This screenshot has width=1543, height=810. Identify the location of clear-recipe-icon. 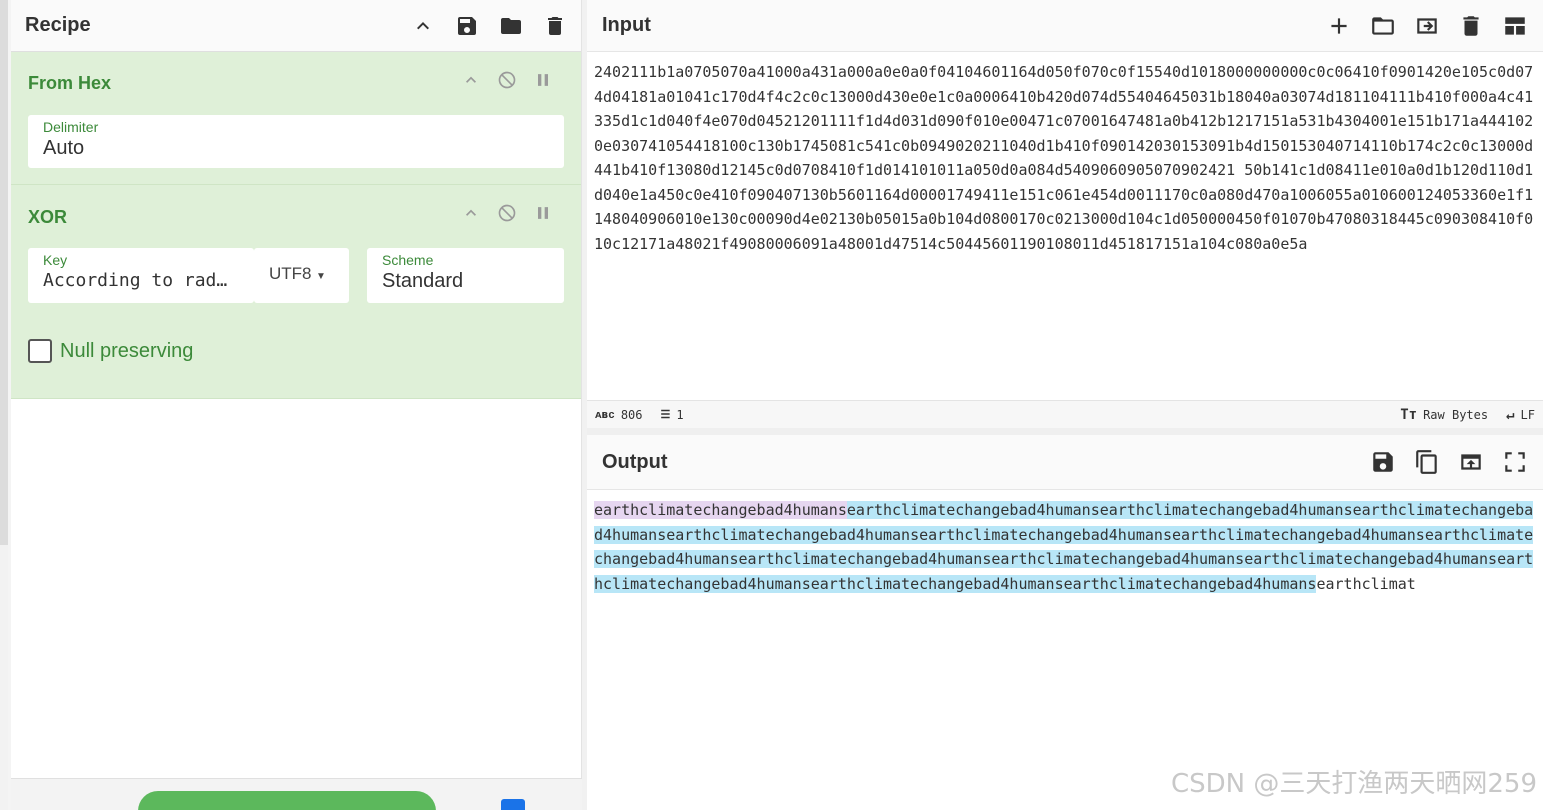
(555, 26).